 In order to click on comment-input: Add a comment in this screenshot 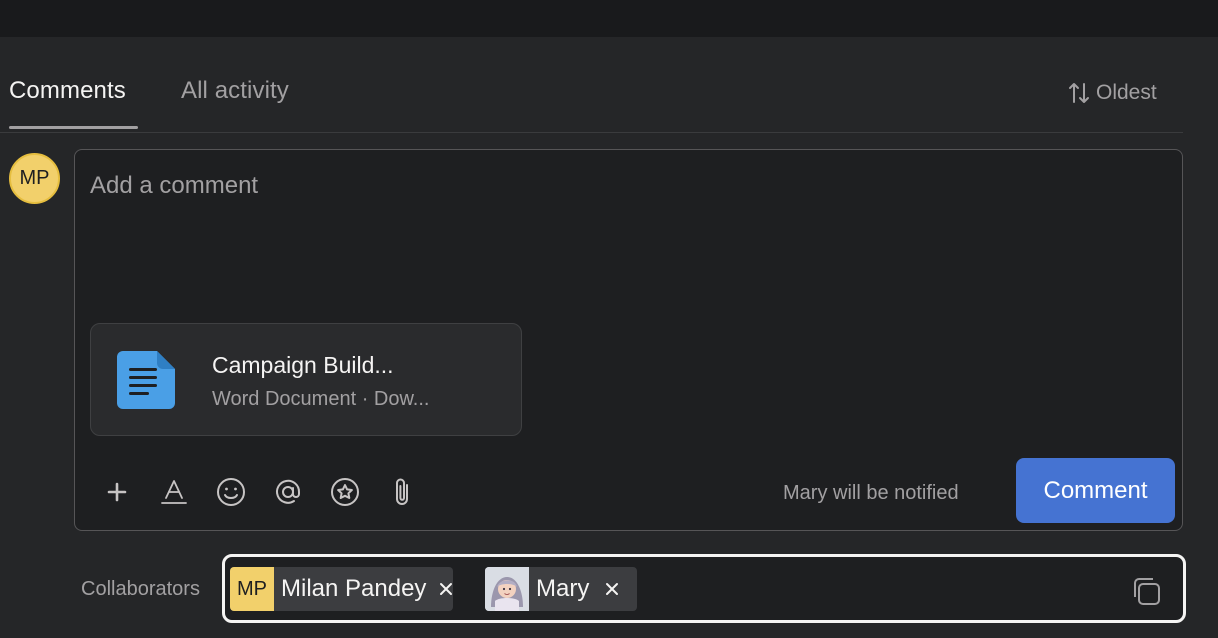, I will do `click(174, 186)`.